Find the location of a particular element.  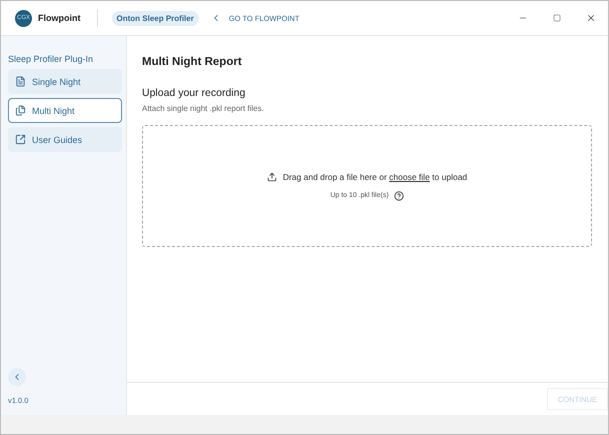

collapse-button is located at coordinates (17, 377).